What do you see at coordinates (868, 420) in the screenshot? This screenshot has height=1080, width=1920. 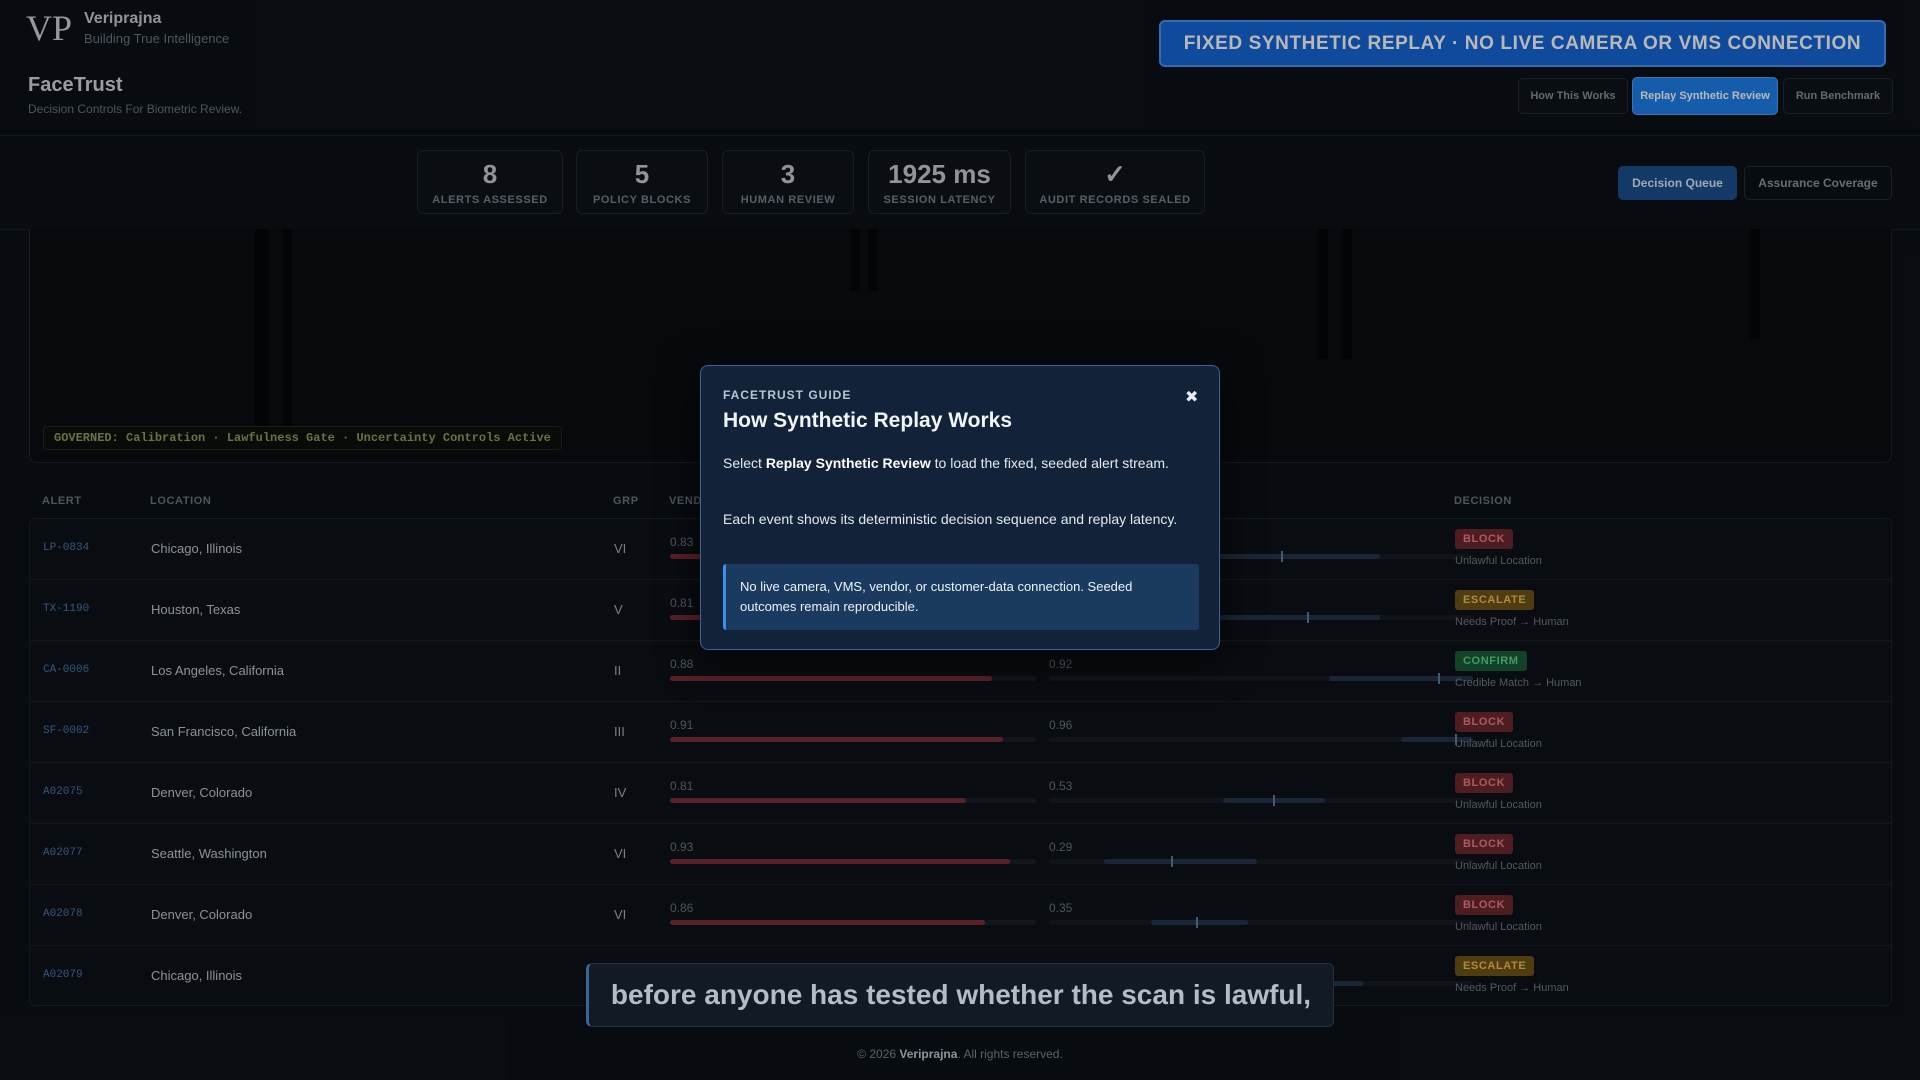 I see `modal-title: How Synthetic Replay Works` at bounding box center [868, 420].